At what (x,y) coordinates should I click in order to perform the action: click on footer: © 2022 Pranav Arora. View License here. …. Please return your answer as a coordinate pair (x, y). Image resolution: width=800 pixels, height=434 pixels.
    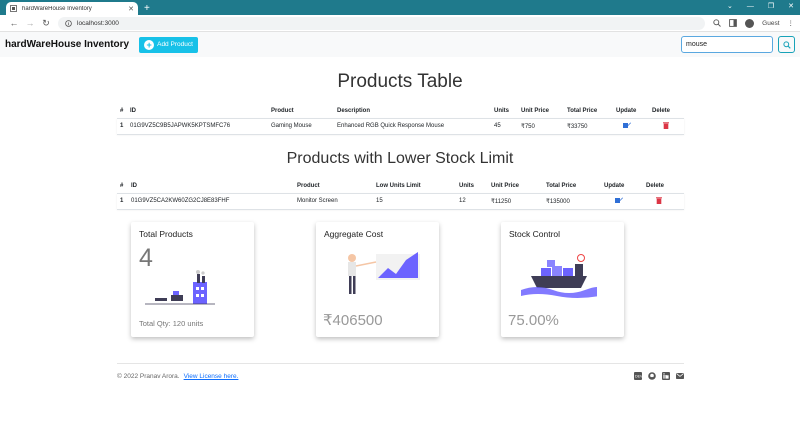
    Looking at the image, I should click on (400, 371).